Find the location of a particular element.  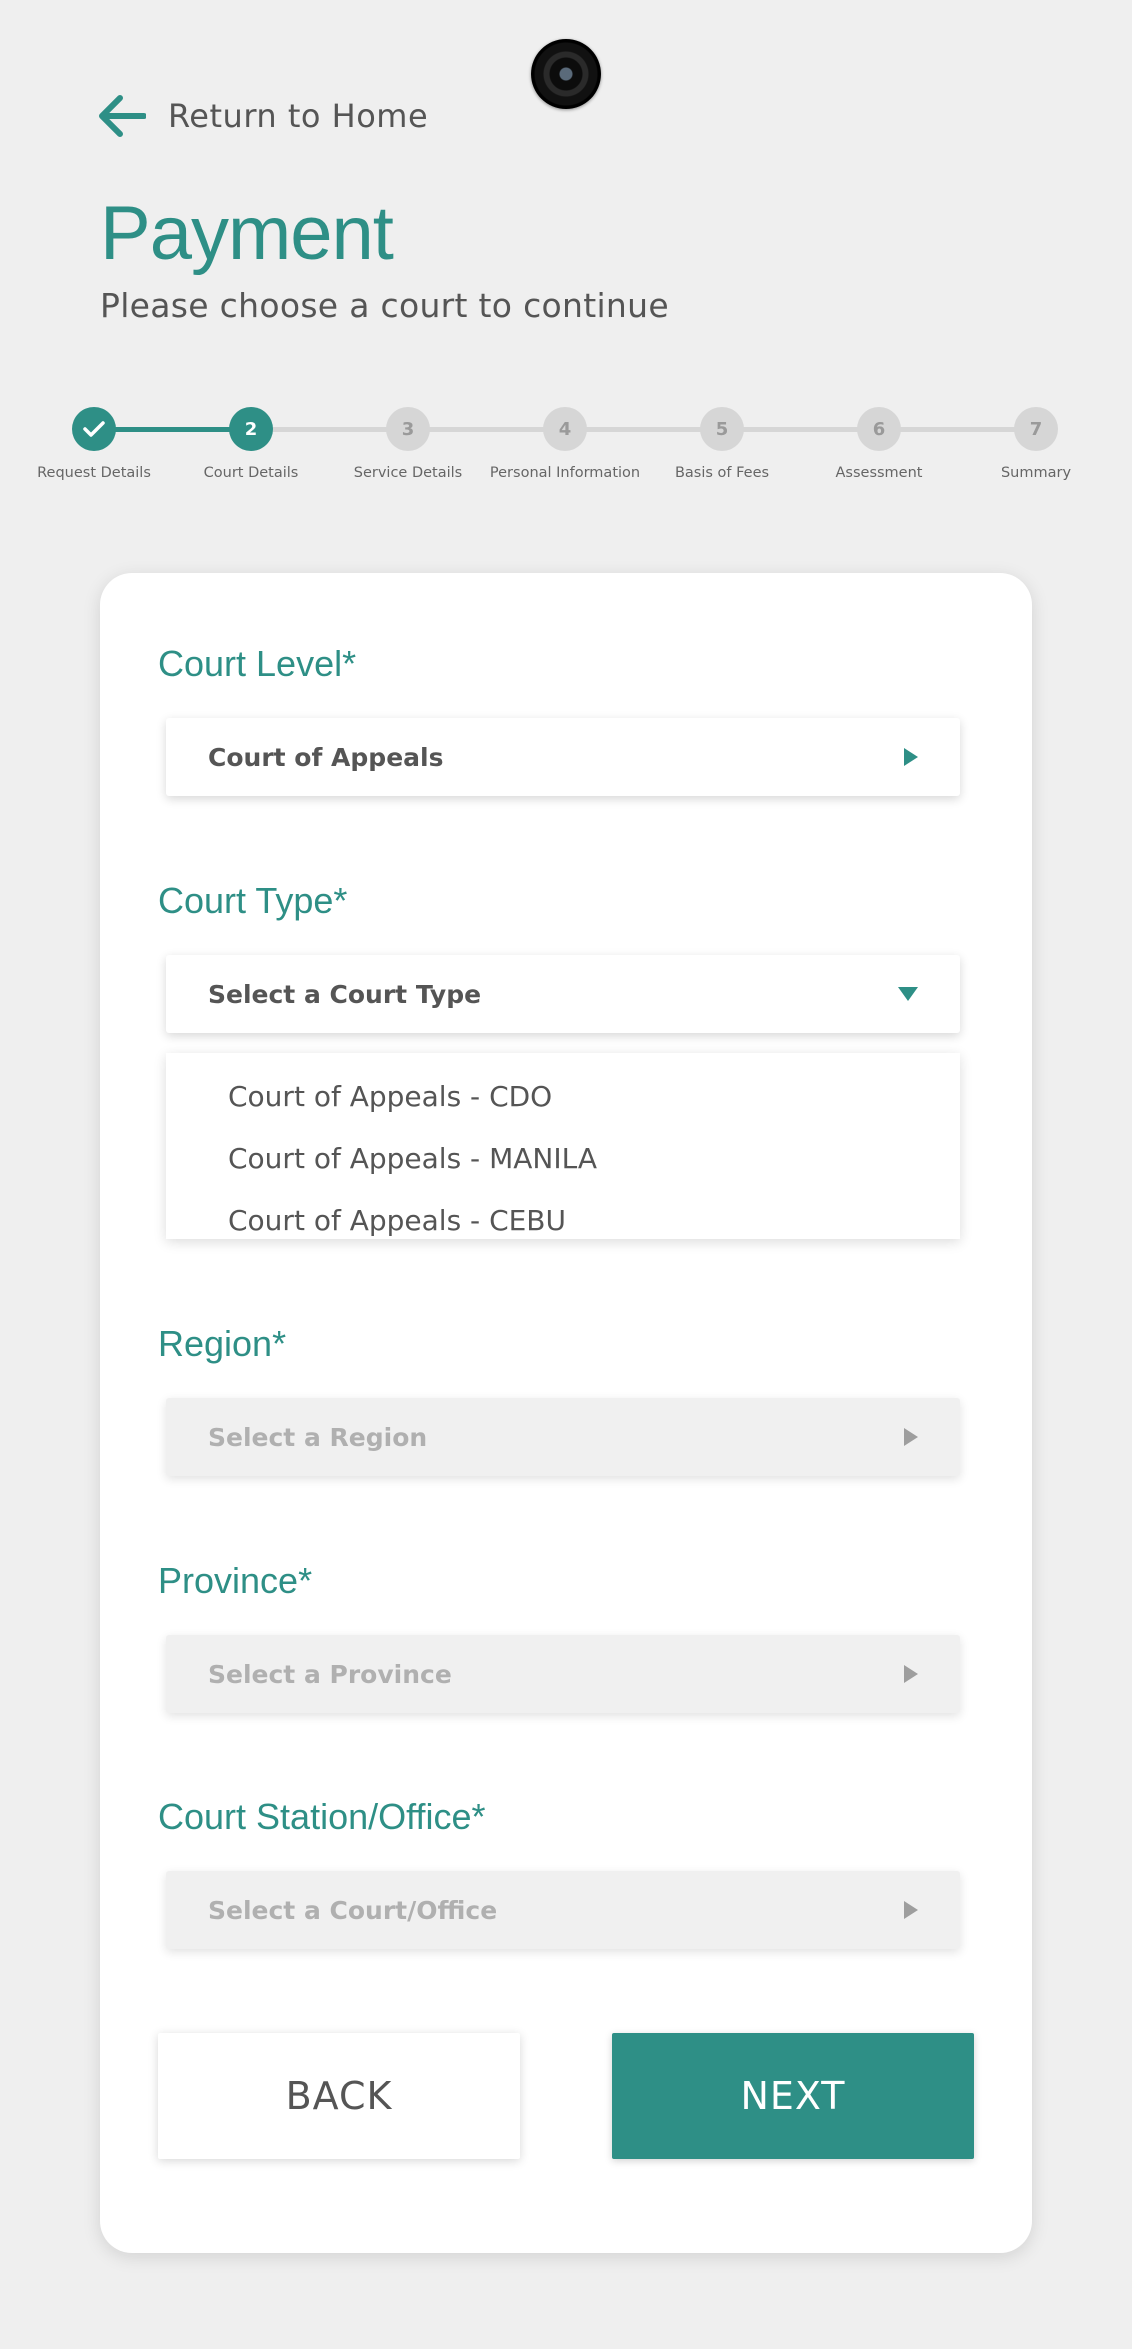

page-subtitle: Please choose a court to continue is located at coordinates (384, 305).